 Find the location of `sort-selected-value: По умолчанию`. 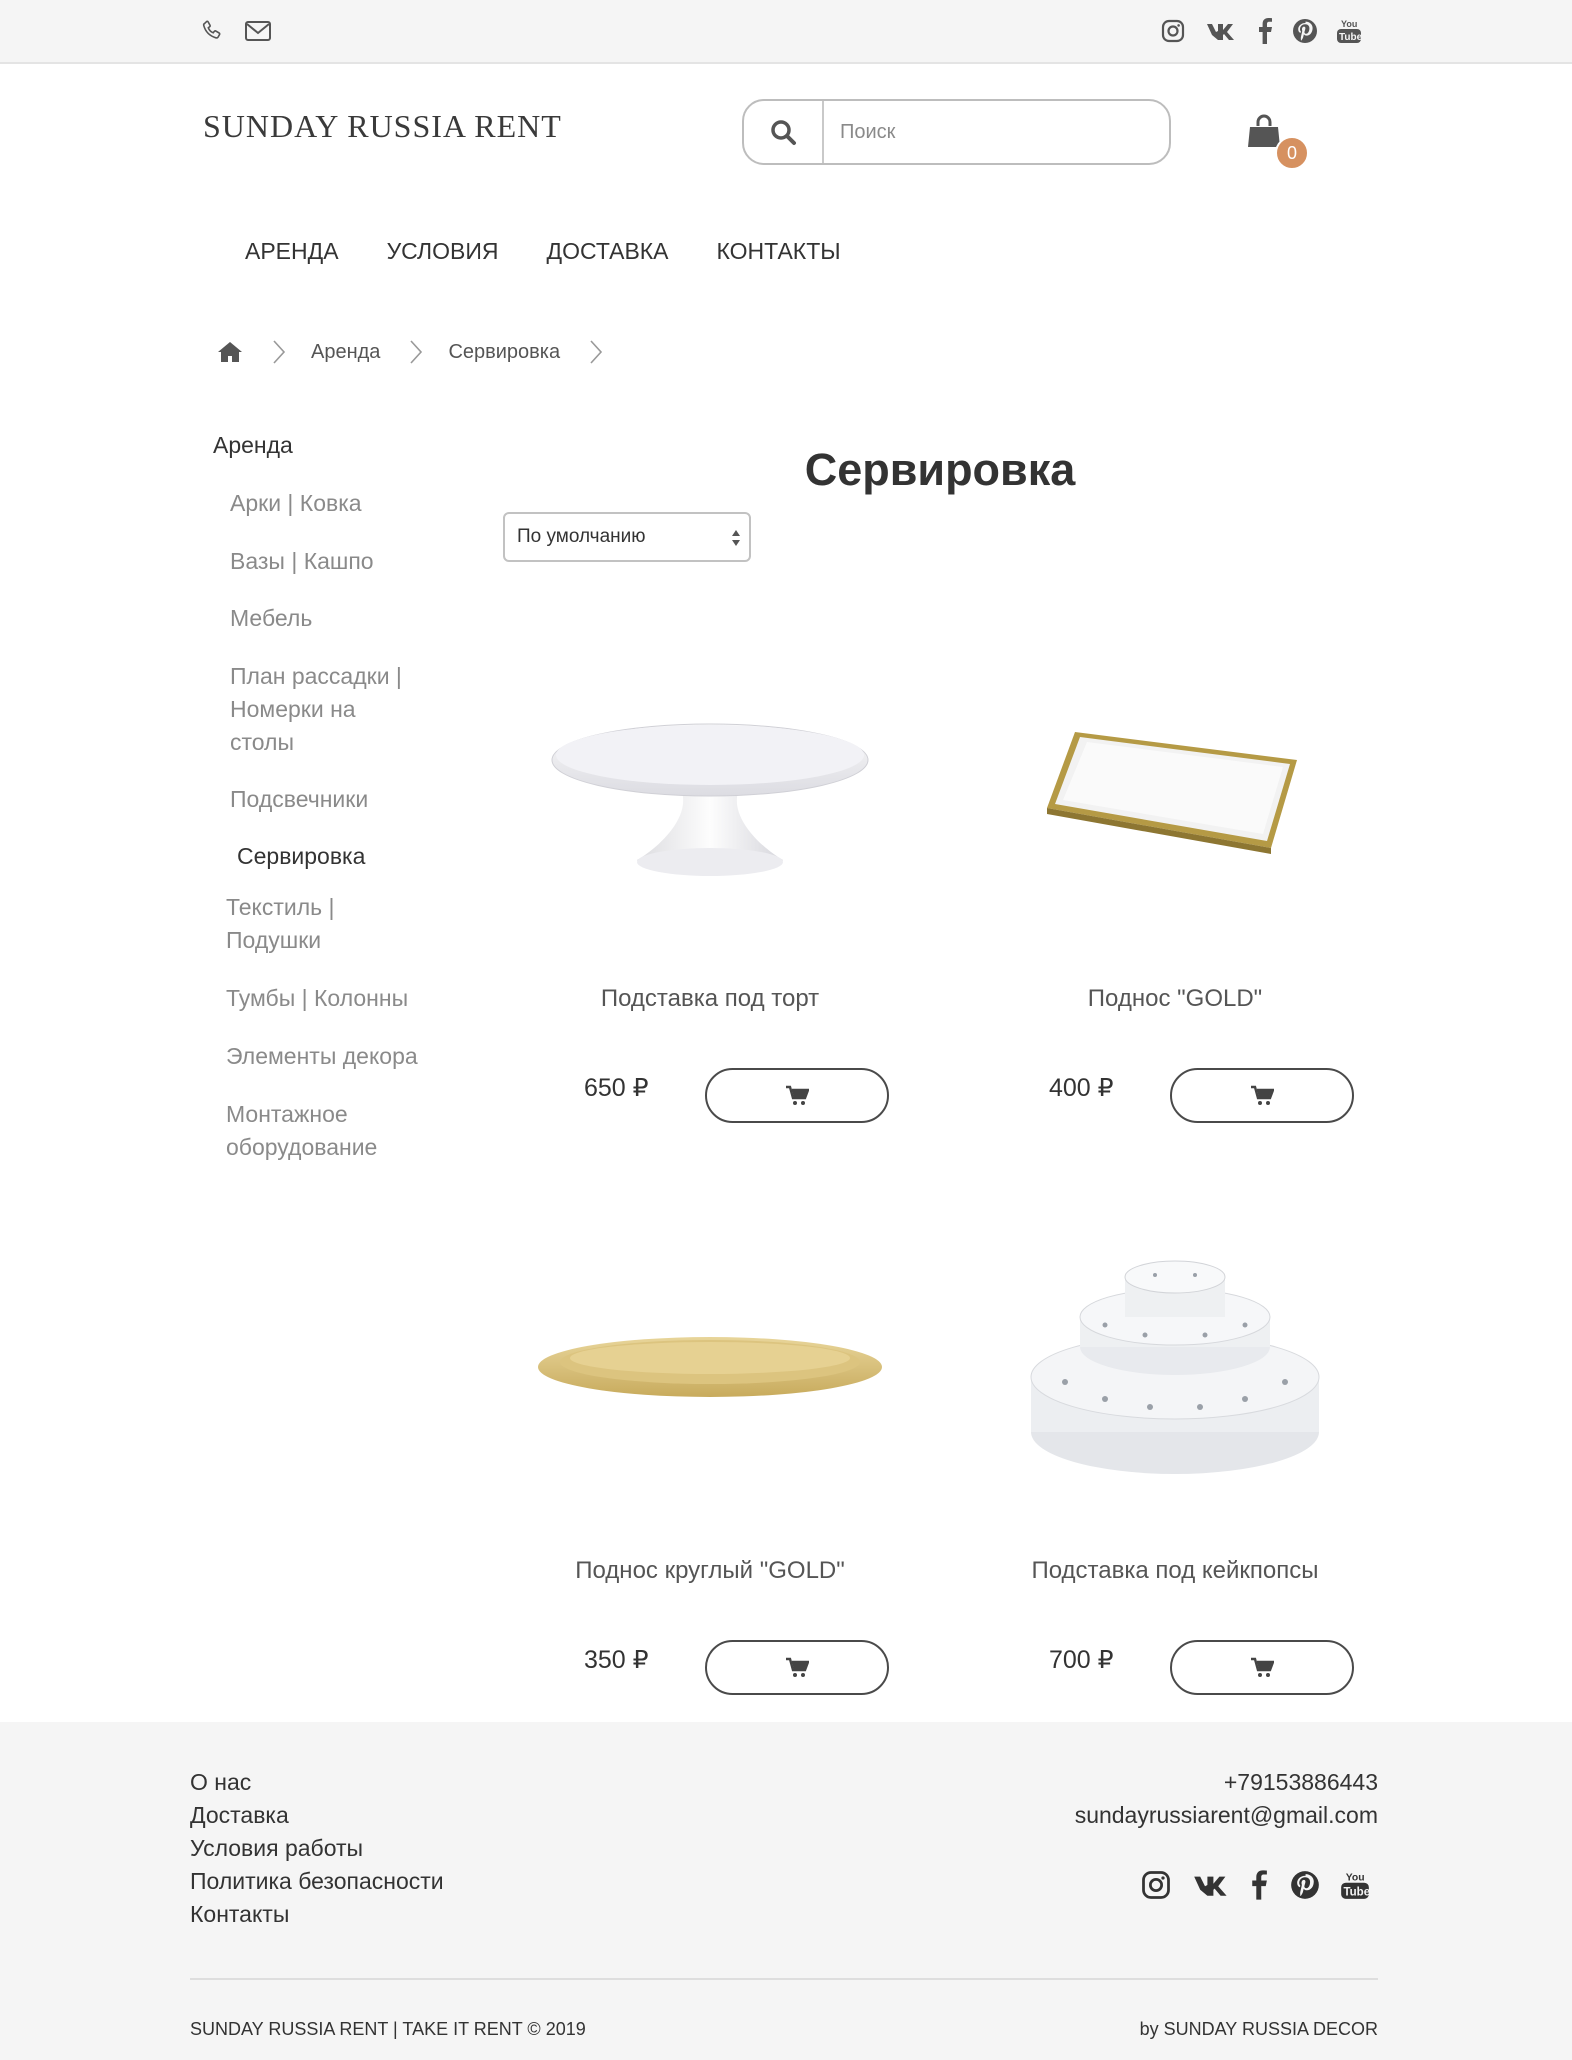

sort-selected-value: По умолчанию is located at coordinates (581, 536).